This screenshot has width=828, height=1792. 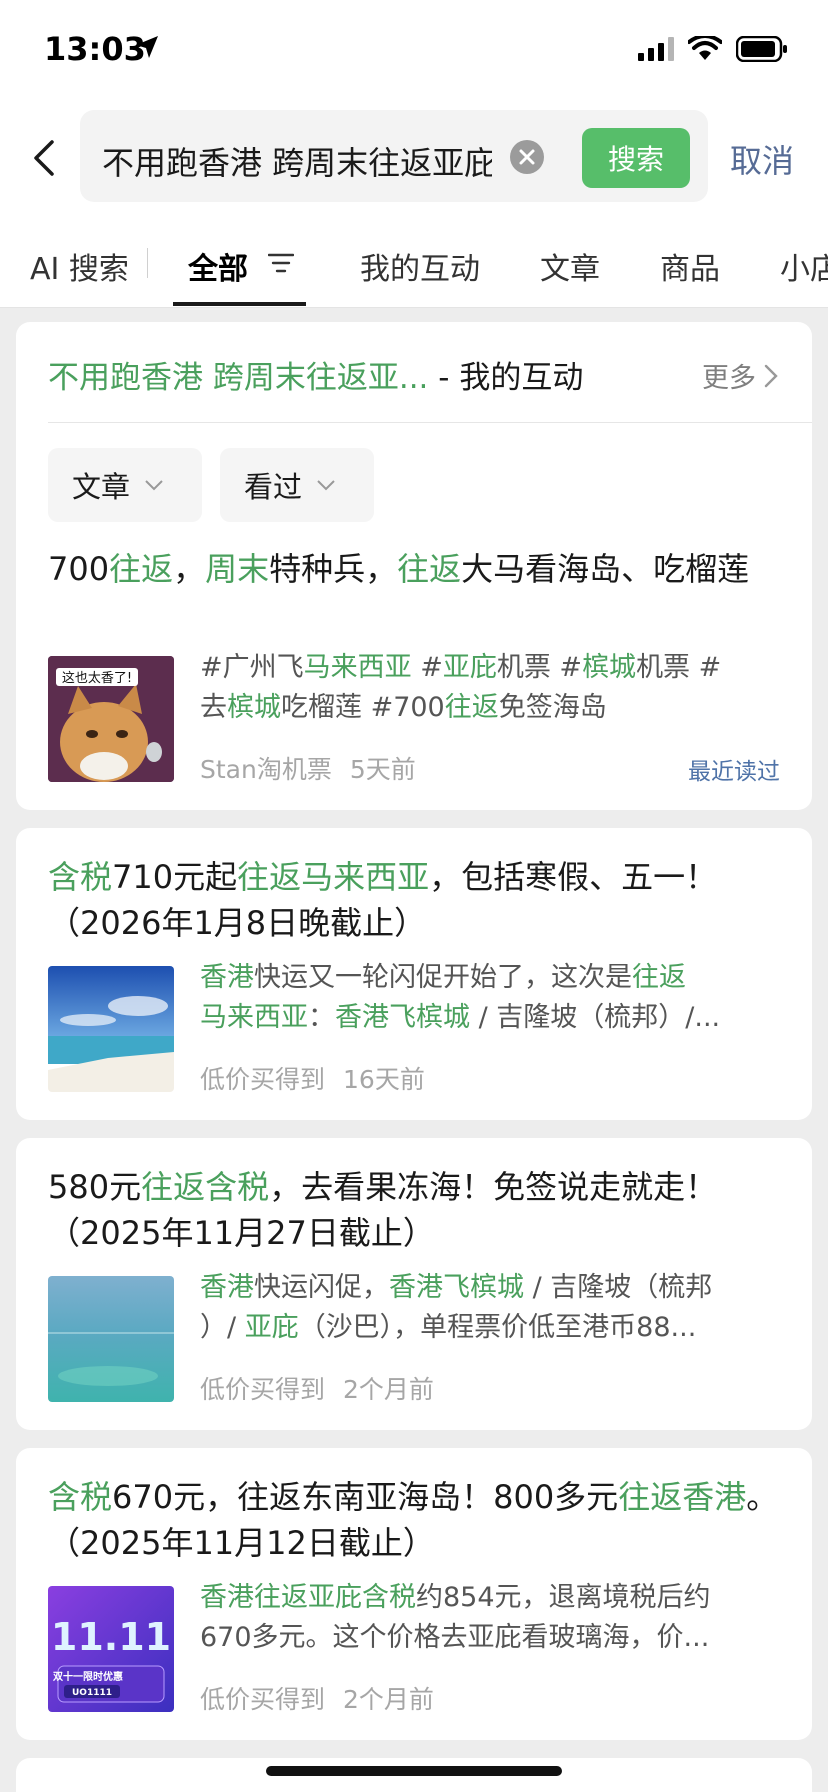 I want to click on title-seg: 710元起, so click(x=175, y=877).